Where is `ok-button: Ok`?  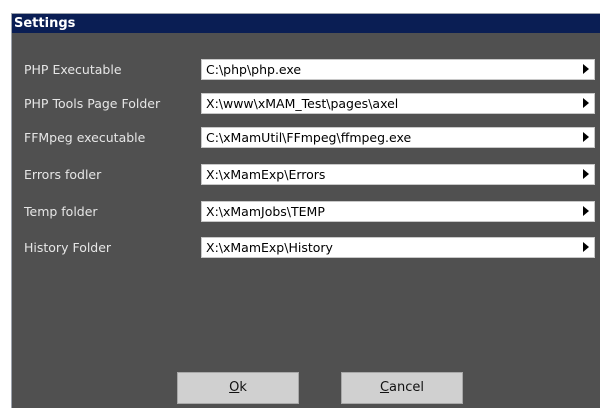 ok-button: Ok is located at coordinates (238, 388).